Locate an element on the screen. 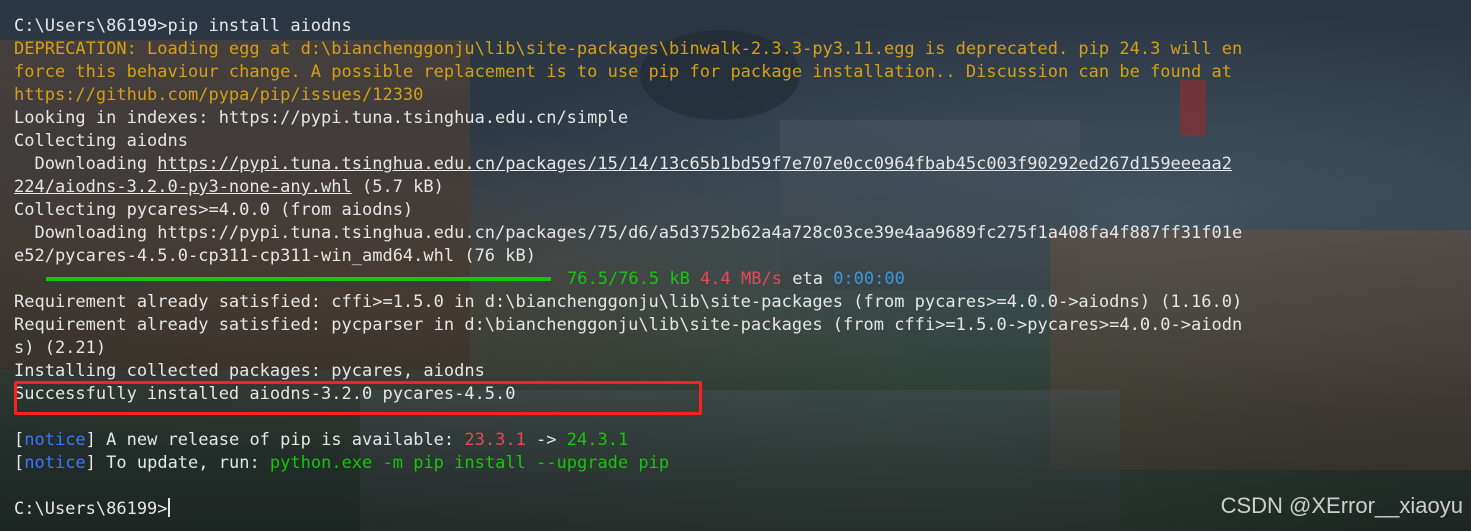 Image resolution: width=1471 pixels, height=531 pixels. progress-size: 76.5/76.5 kB is located at coordinates (628, 279).